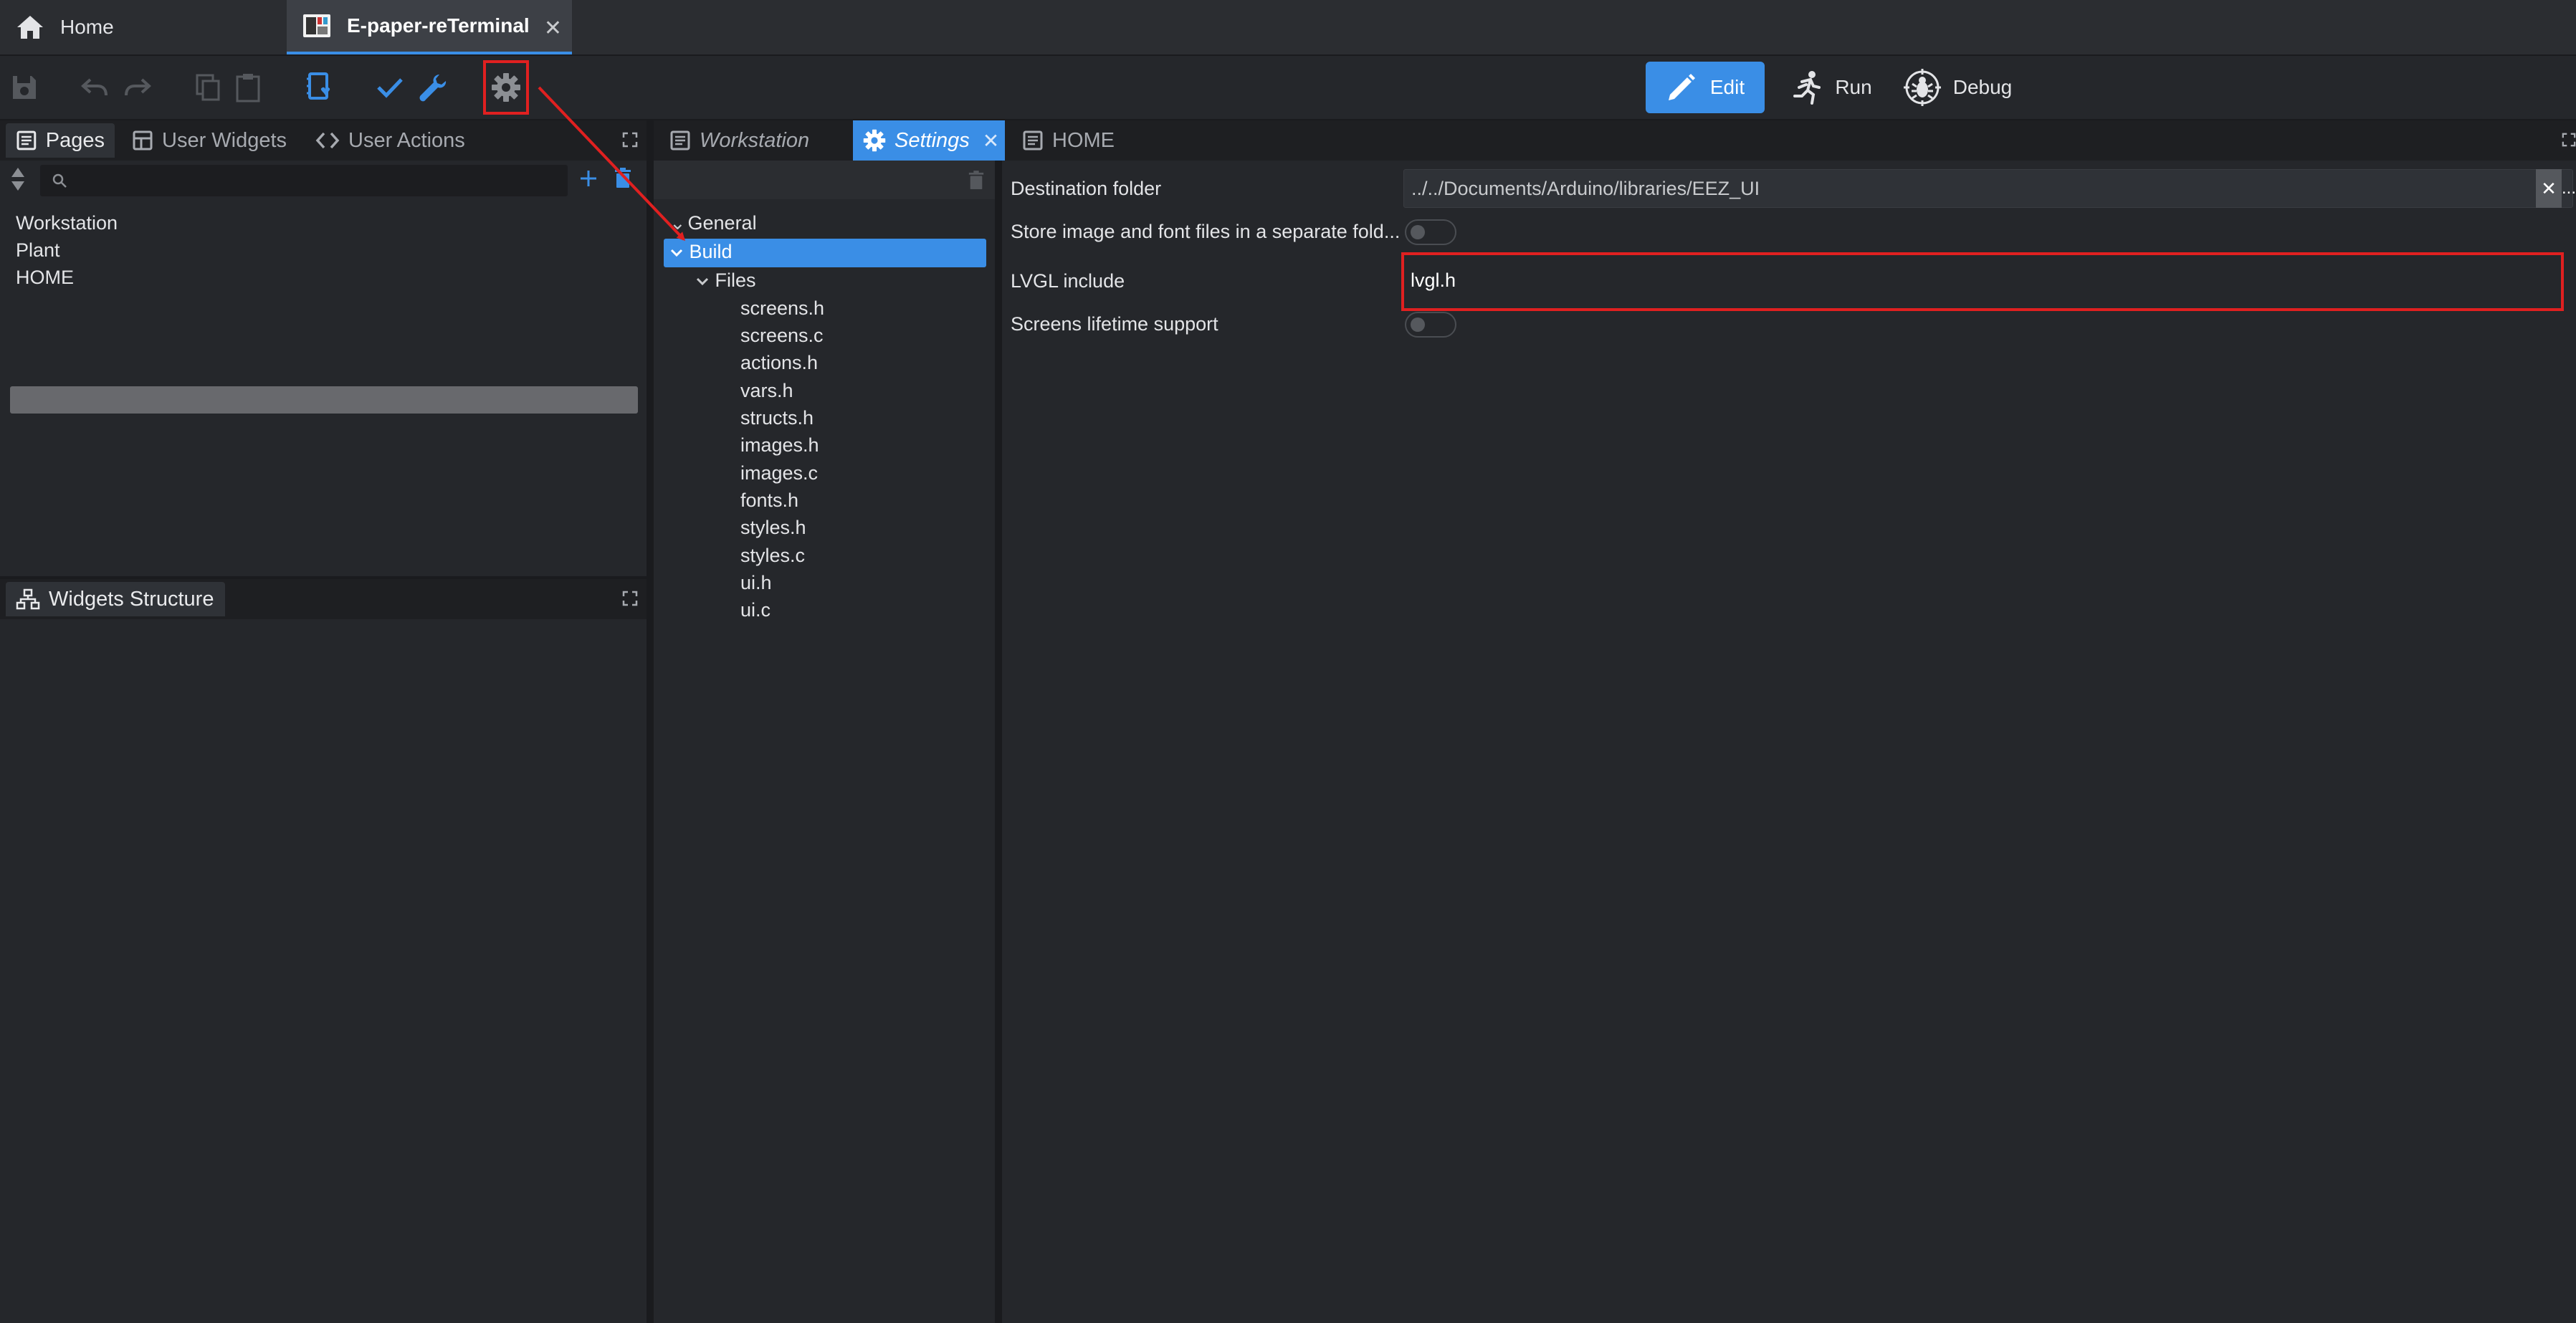  I want to click on run-mode-label: Run, so click(1853, 87).